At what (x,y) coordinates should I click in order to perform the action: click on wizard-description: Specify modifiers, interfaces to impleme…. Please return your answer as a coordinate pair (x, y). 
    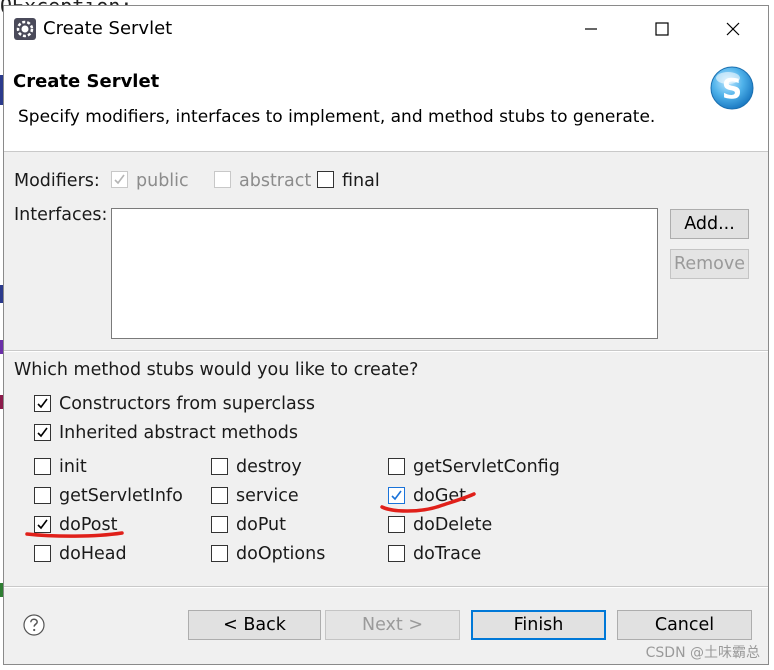
    Looking at the image, I should click on (337, 117).